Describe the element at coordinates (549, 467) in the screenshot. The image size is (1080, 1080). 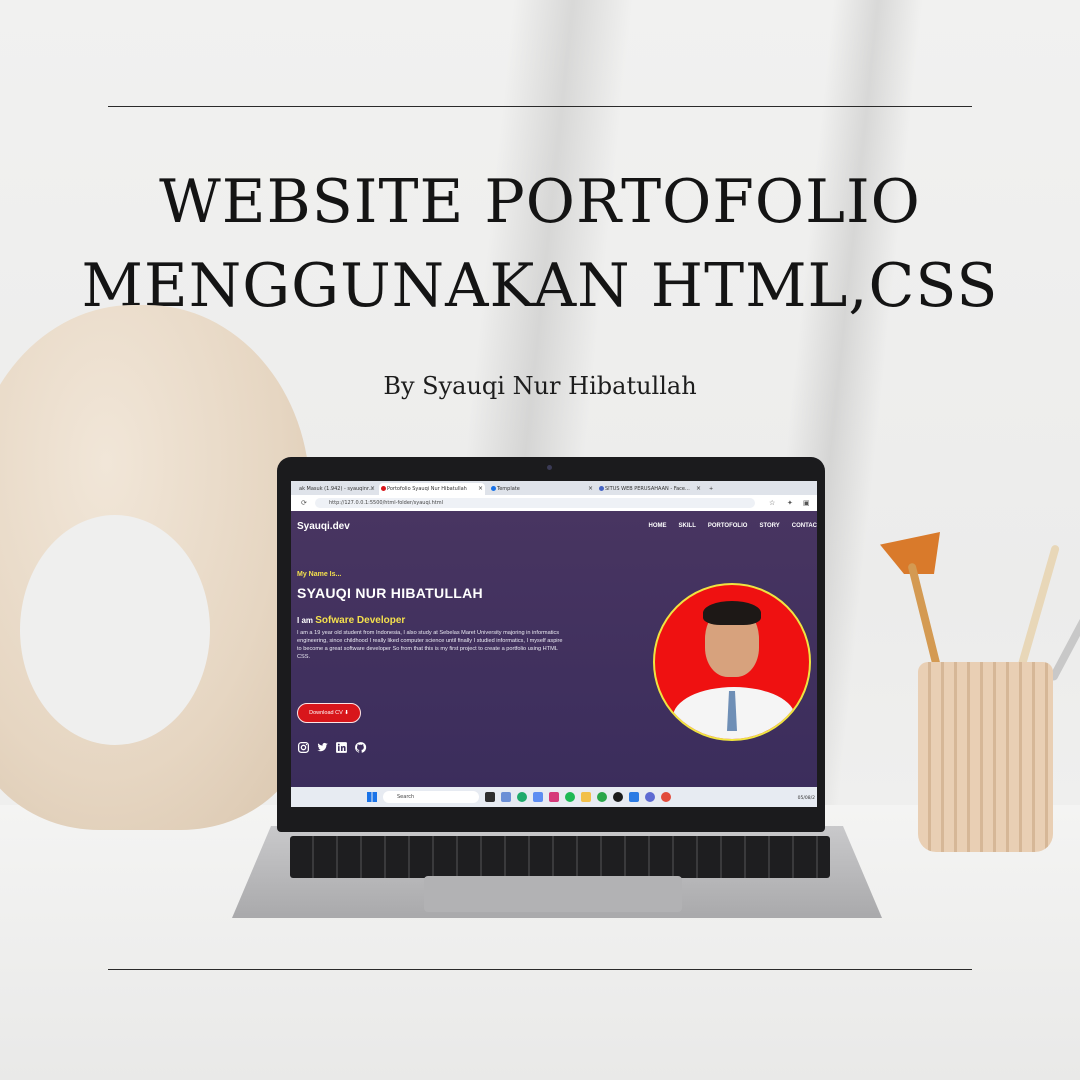
I see `webcam` at that location.